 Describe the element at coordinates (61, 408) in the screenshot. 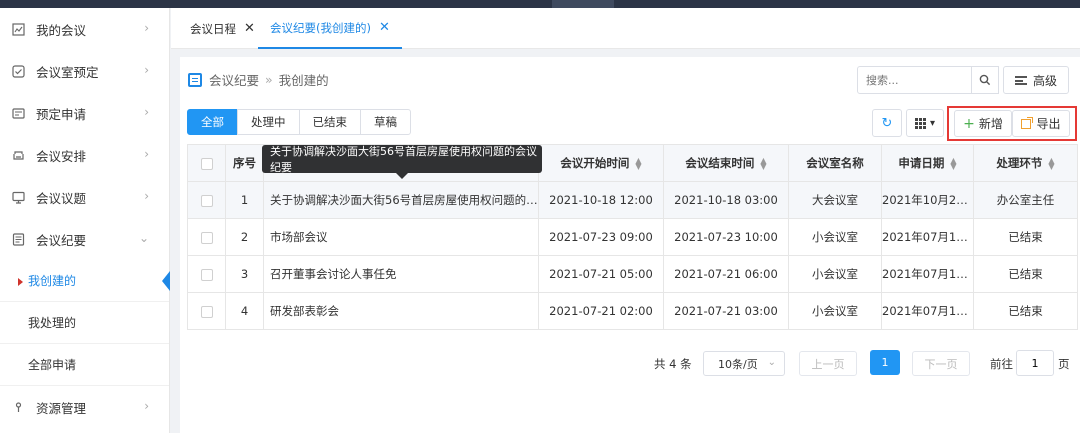

I see `sidebar-item-label: 资源管理` at that location.